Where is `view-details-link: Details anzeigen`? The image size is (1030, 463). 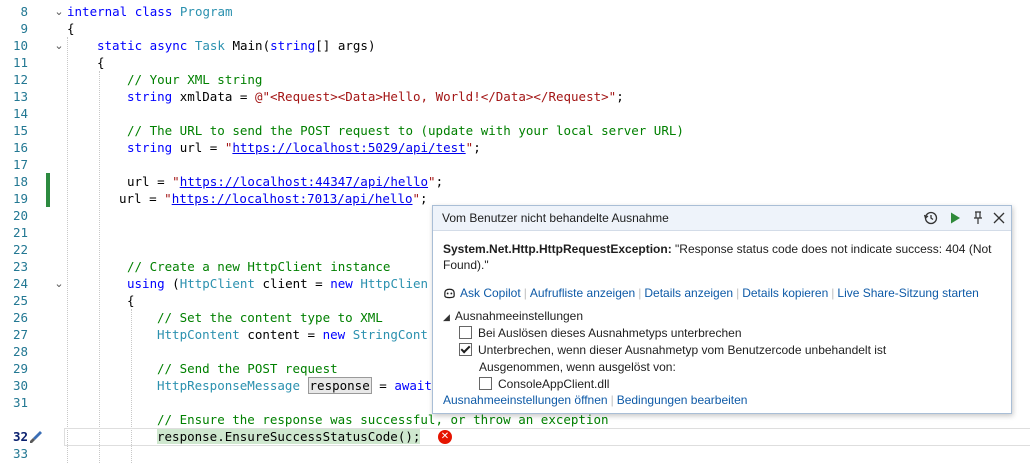
view-details-link: Details anzeigen is located at coordinates (688, 293).